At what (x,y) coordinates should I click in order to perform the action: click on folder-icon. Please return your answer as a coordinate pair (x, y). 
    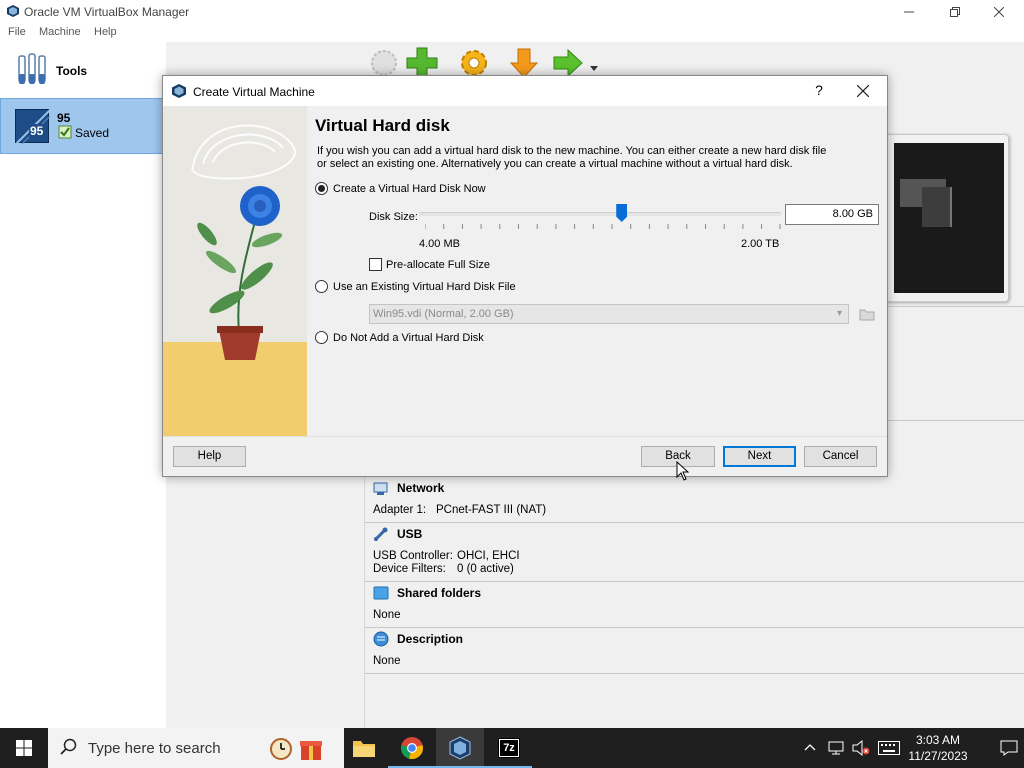
    Looking at the image, I should click on (364, 749).